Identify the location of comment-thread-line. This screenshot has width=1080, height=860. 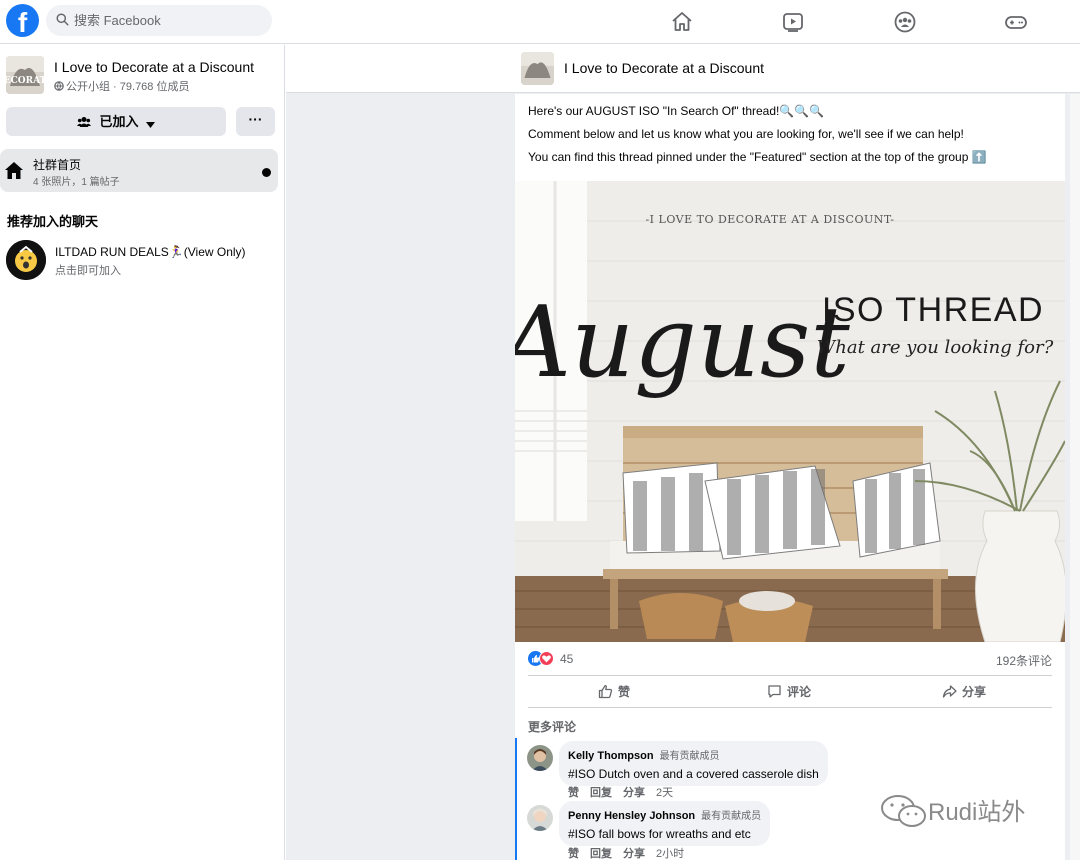
(516, 799).